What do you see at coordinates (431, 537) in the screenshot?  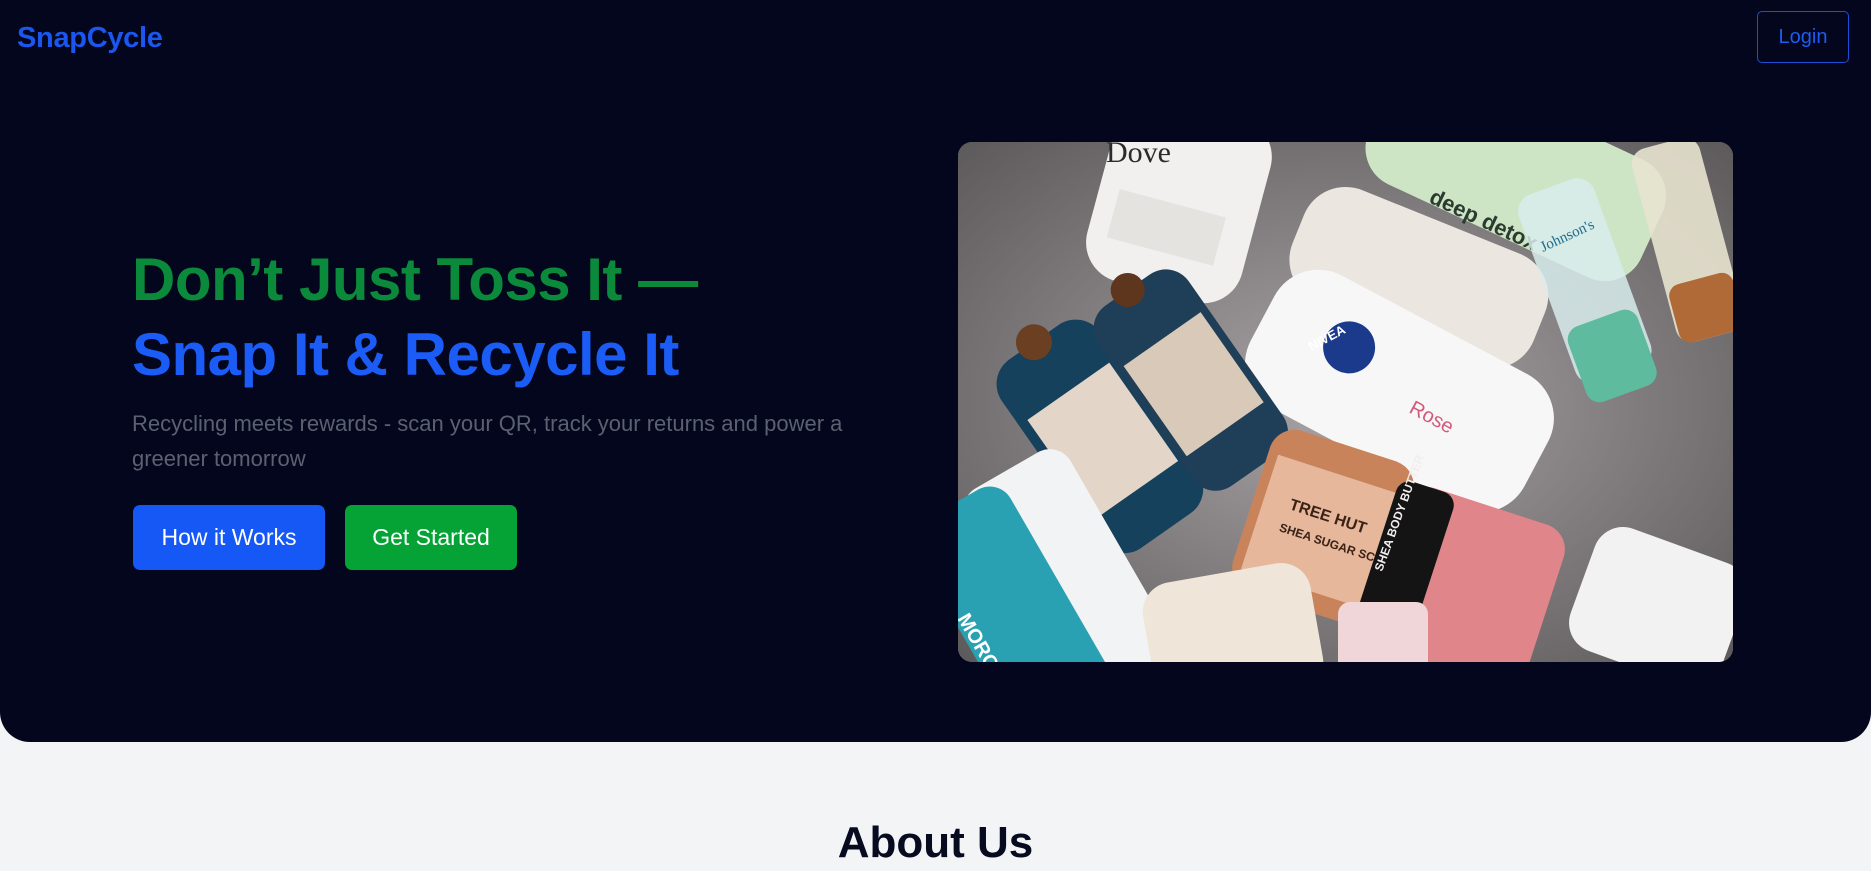 I see `get-started-button: Get Started` at bounding box center [431, 537].